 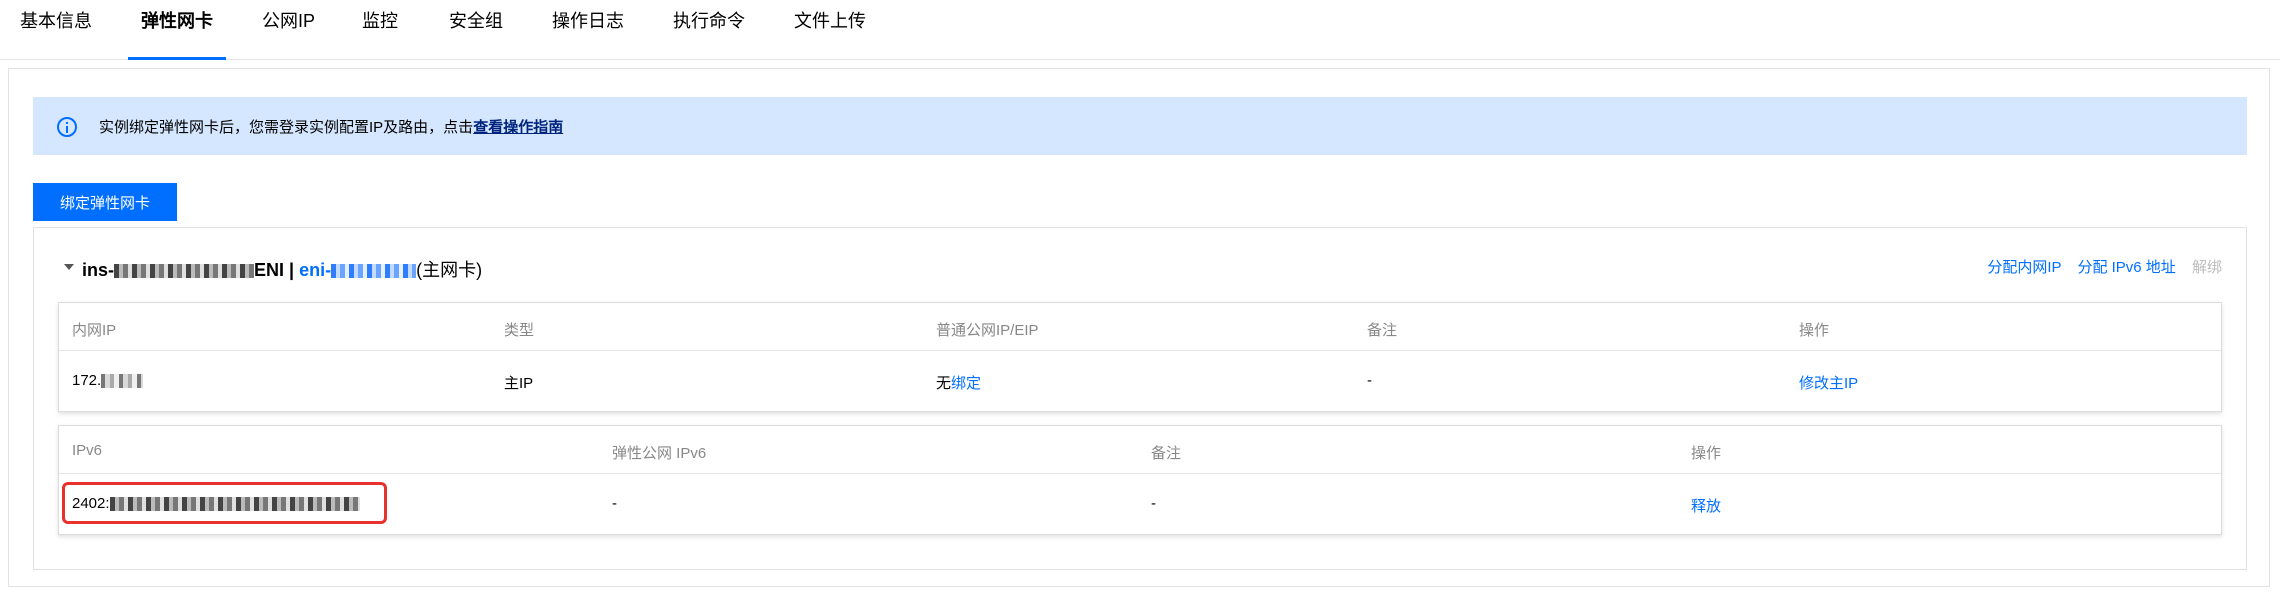 I want to click on tab-basic-info: 基本信息, so click(x=56, y=30).